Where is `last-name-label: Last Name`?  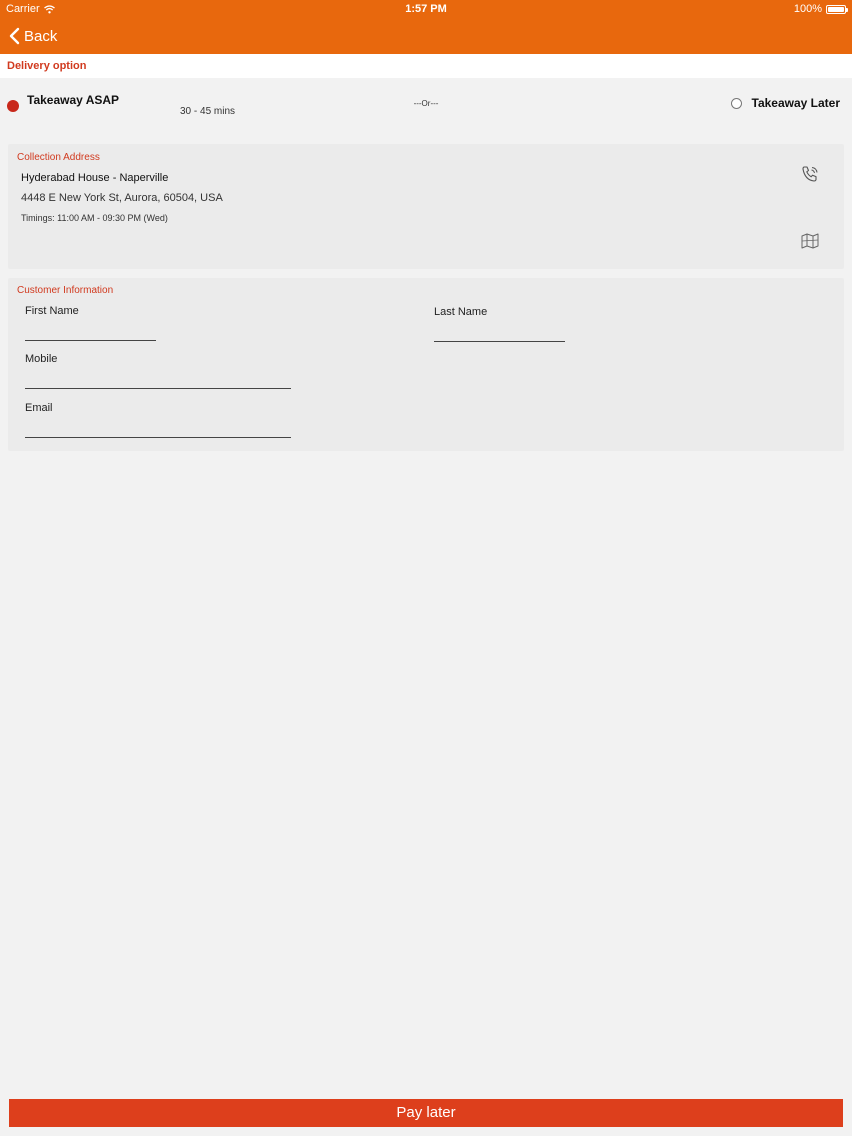
last-name-label: Last Name is located at coordinates (461, 312).